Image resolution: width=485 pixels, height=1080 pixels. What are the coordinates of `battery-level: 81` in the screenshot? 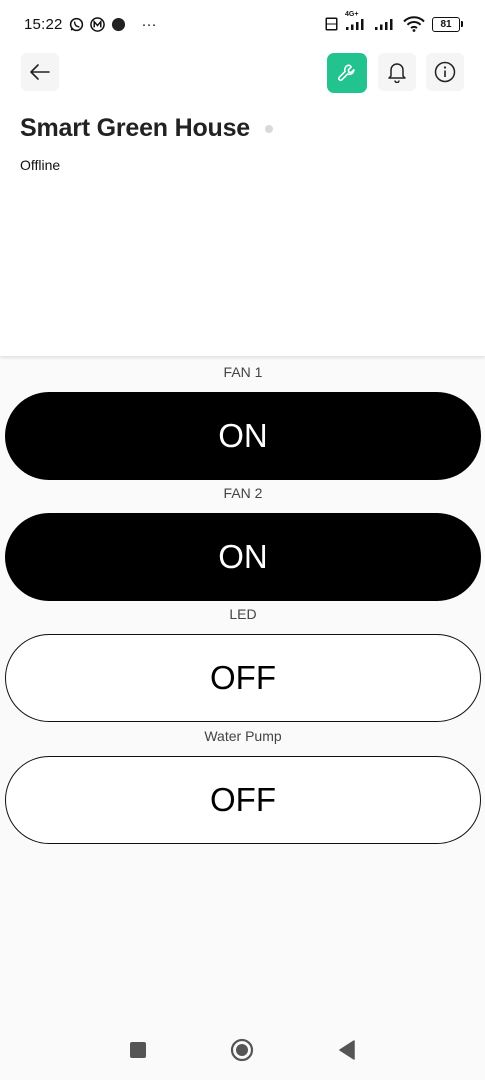 It's located at (446, 24).